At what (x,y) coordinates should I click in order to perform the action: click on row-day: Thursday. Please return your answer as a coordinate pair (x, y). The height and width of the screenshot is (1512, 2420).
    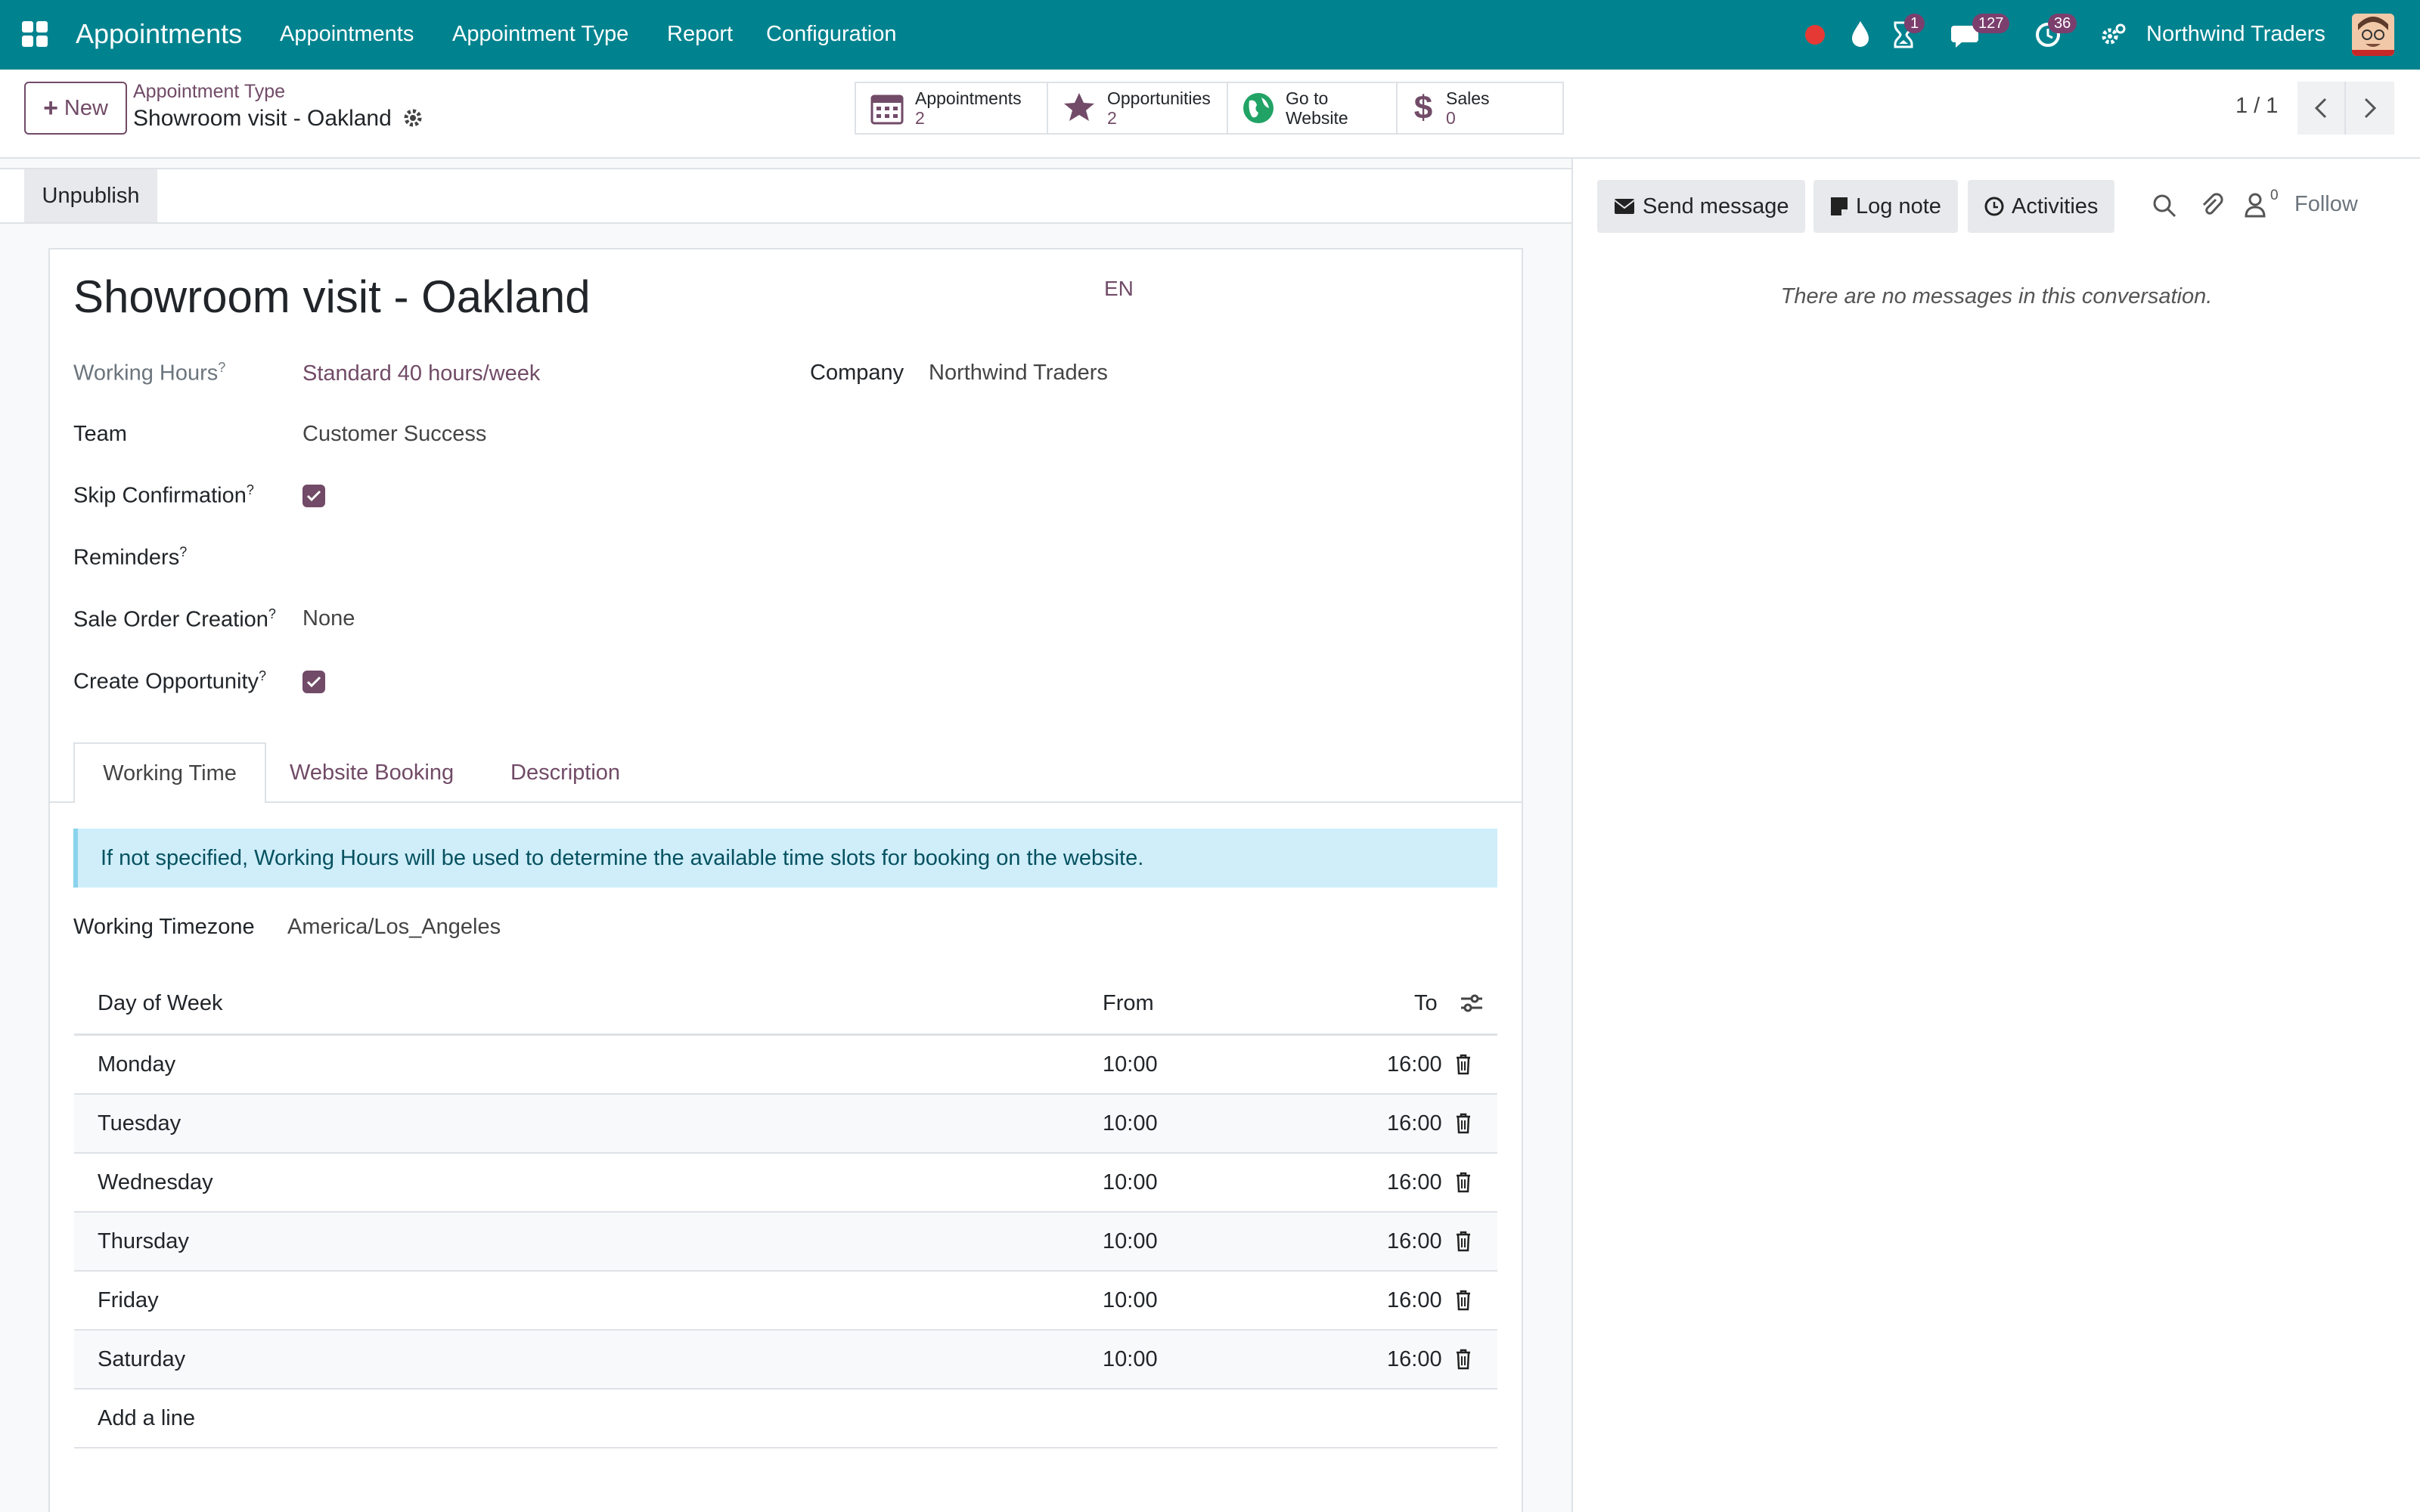
    Looking at the image, I should click on (143, 1241).